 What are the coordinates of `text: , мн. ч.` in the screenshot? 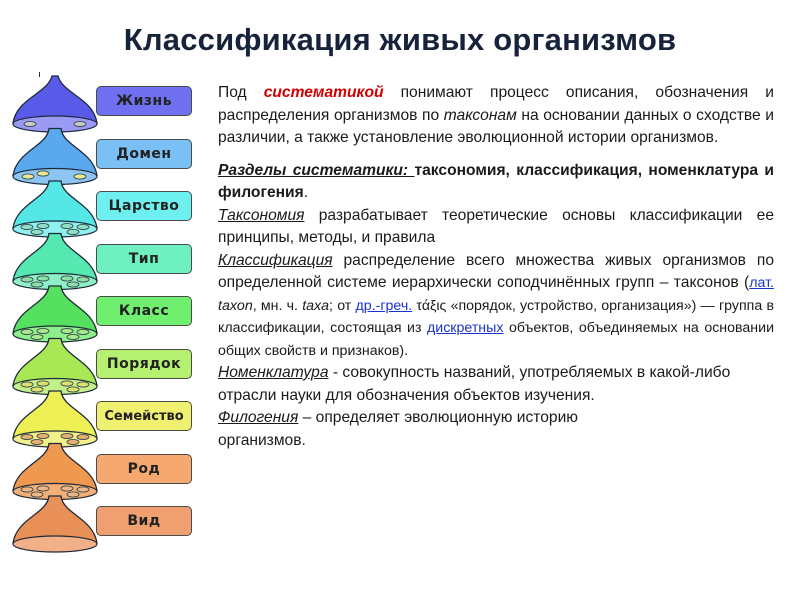 It's located at (277, 305).